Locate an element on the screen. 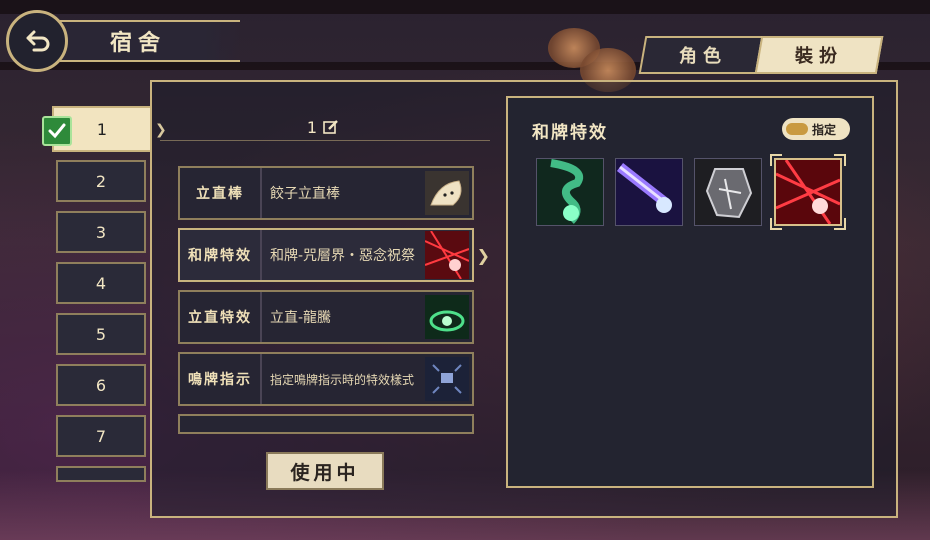 The image size is (930, 540). slot-chevron-icon: ❯ is located at coordinates (161, 130).